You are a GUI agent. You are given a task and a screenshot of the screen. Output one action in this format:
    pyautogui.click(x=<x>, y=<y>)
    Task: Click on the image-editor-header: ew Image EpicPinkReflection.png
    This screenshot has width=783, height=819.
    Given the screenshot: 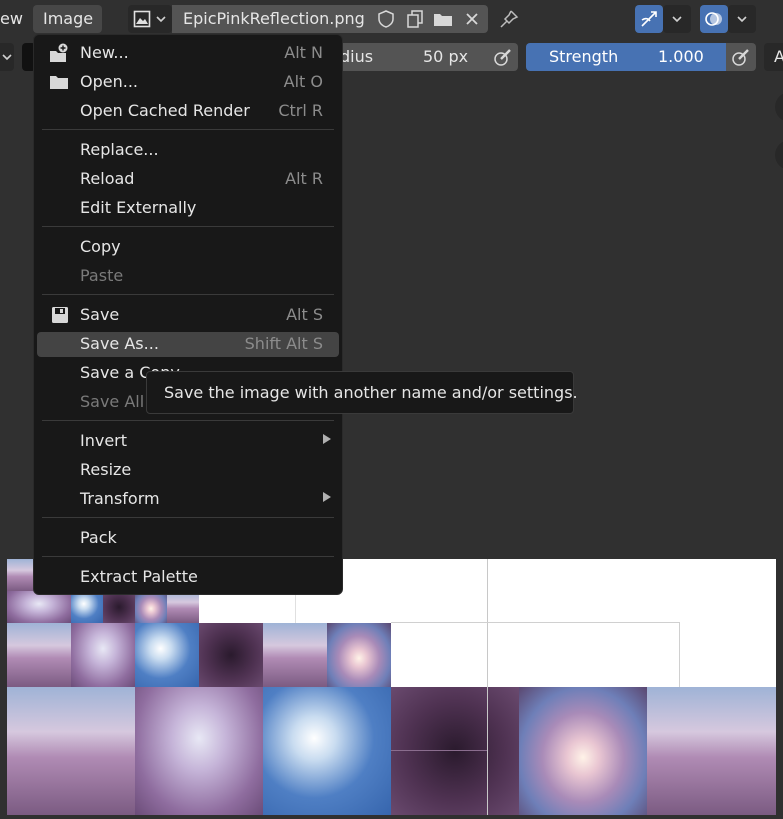 What is the action you would take?
    pyautogui.click(x=391, y=19)
    